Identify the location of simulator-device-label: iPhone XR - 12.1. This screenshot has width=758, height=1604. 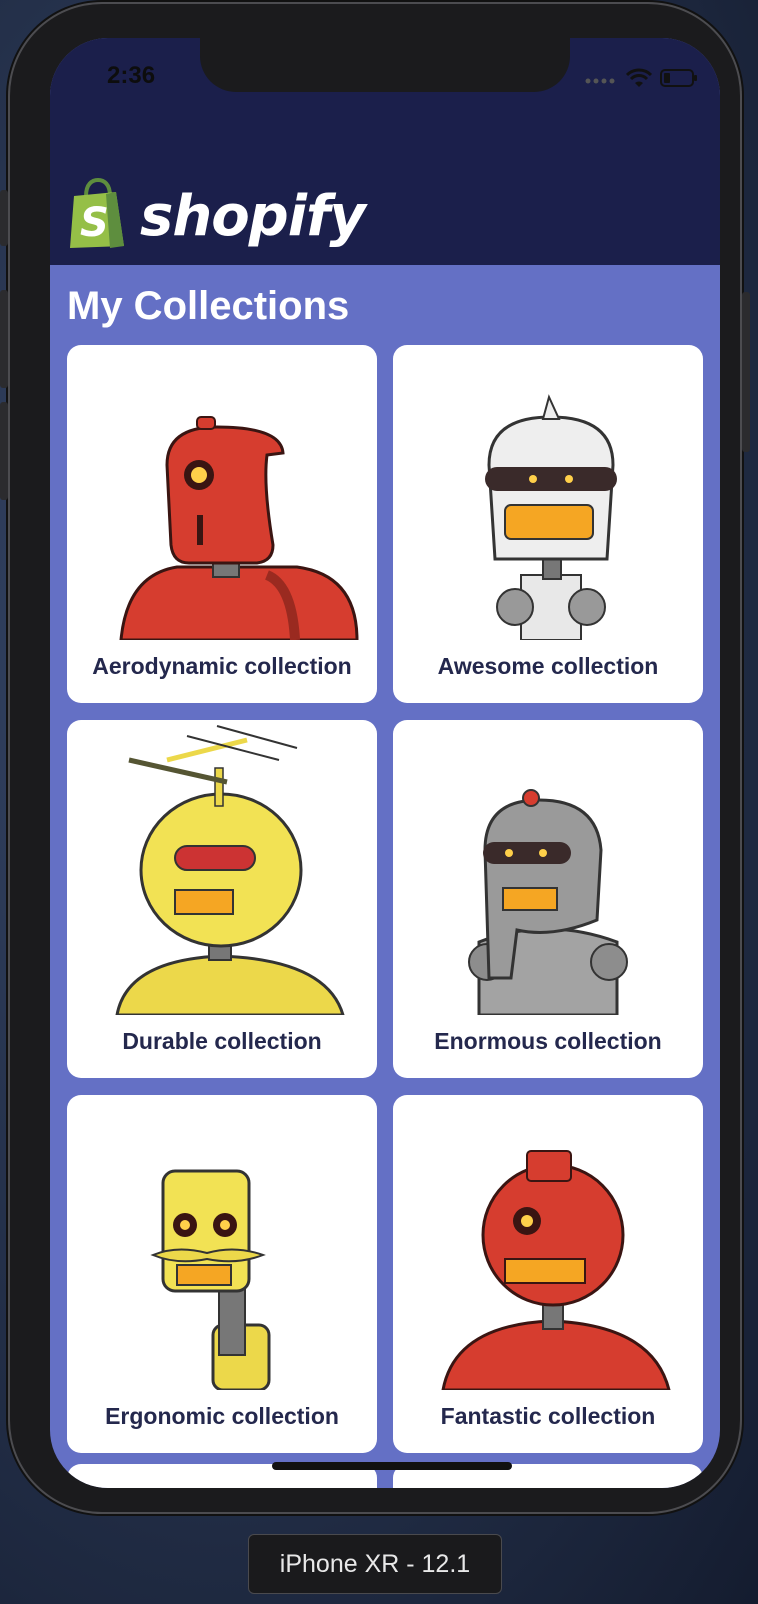
(375, 1564).